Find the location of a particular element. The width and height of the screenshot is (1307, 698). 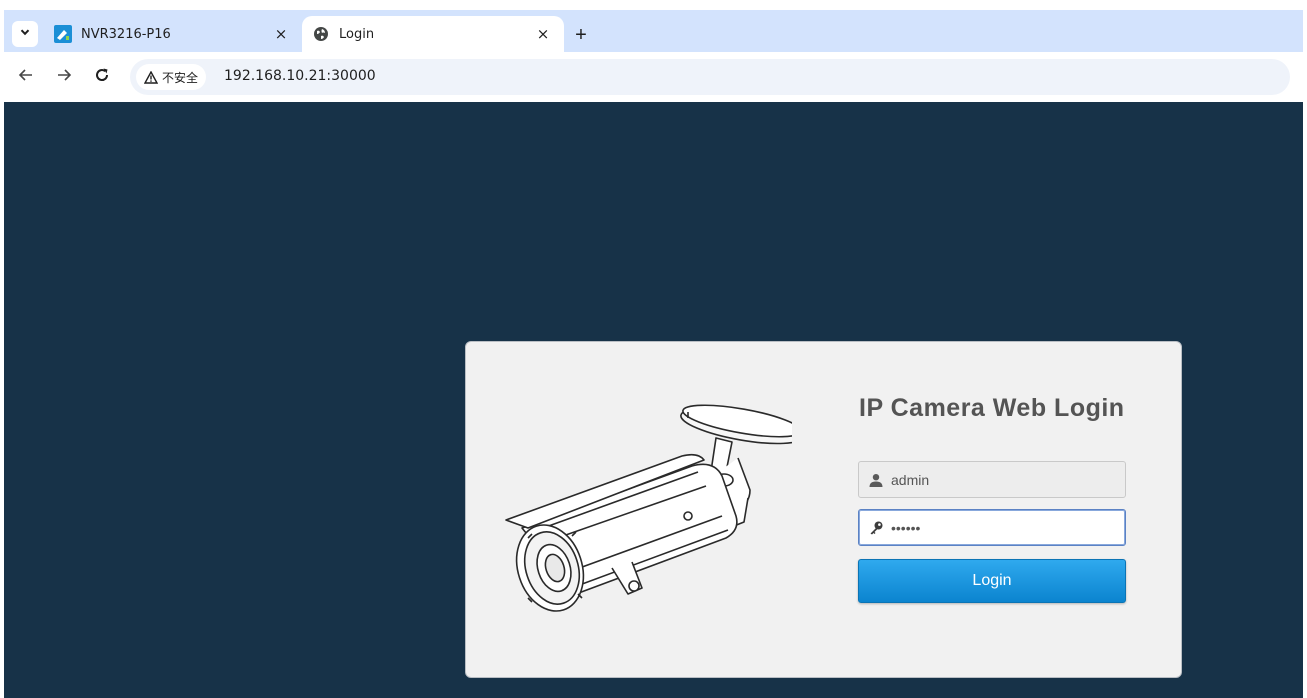

arrow-right-icon is located at coordinates (64, 77).